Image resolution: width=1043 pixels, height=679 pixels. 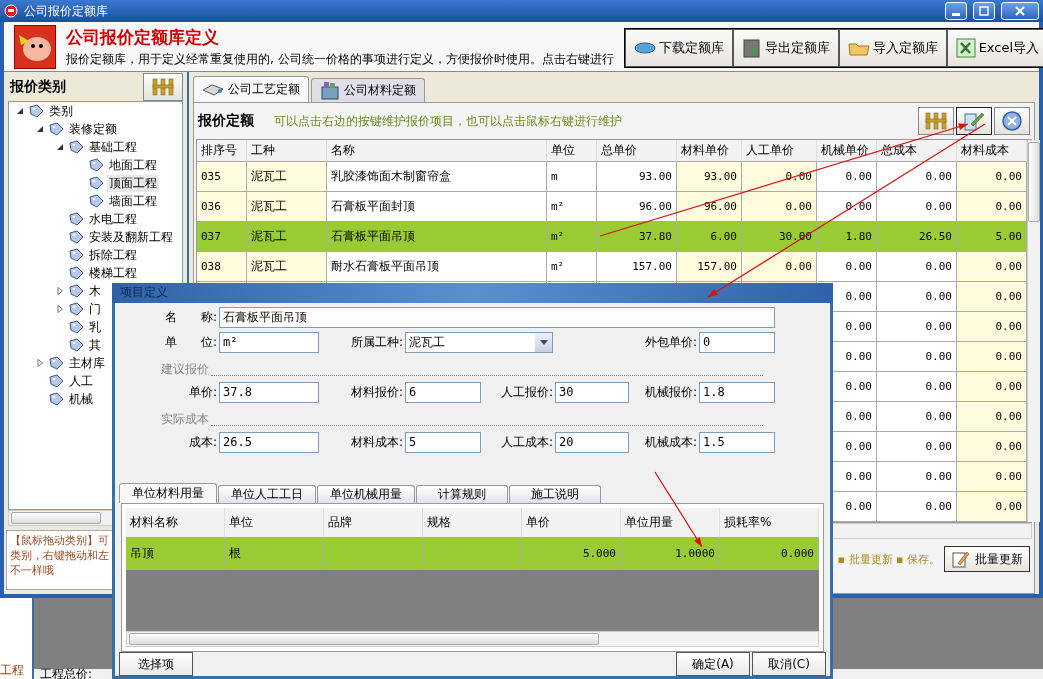 What do you see at coordinates (637, 177) in the screenshot?
I see `table-cell: 93.00` at bounding box center [637, 177].